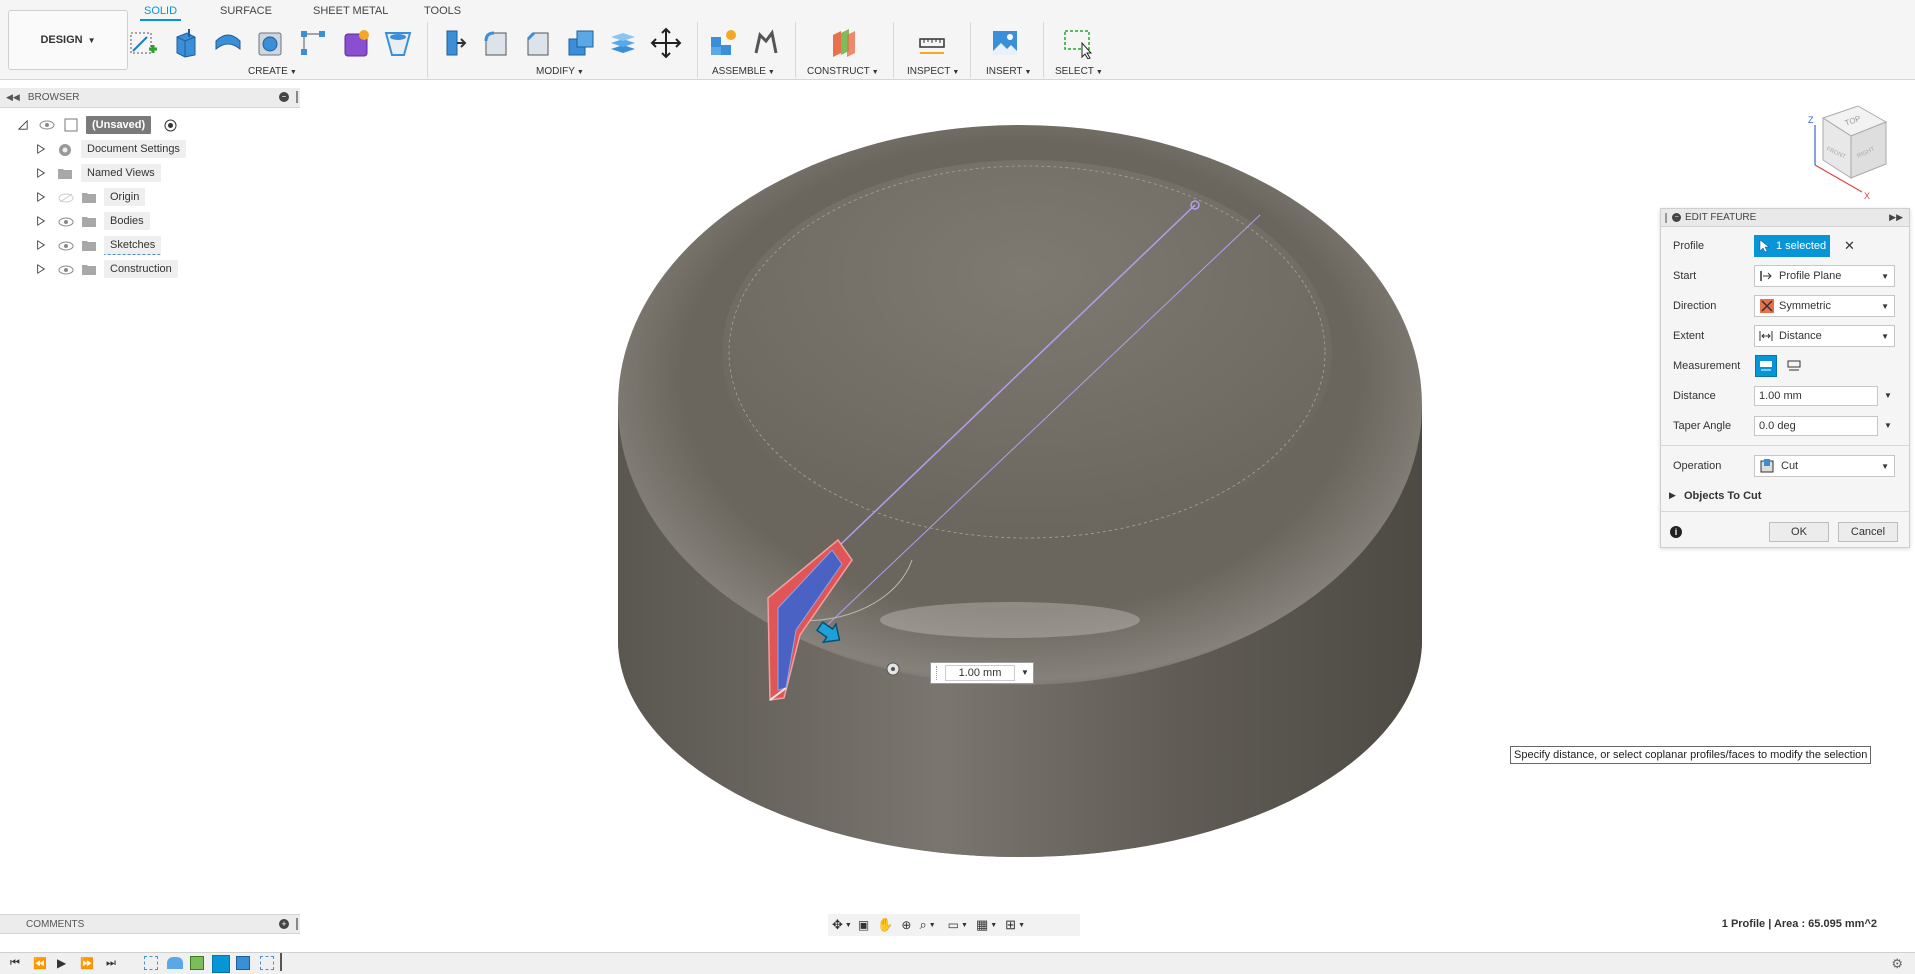  Describe the element at coordinates (843, 43) in the screenshot. I see `offset-plane-icon` at that location.